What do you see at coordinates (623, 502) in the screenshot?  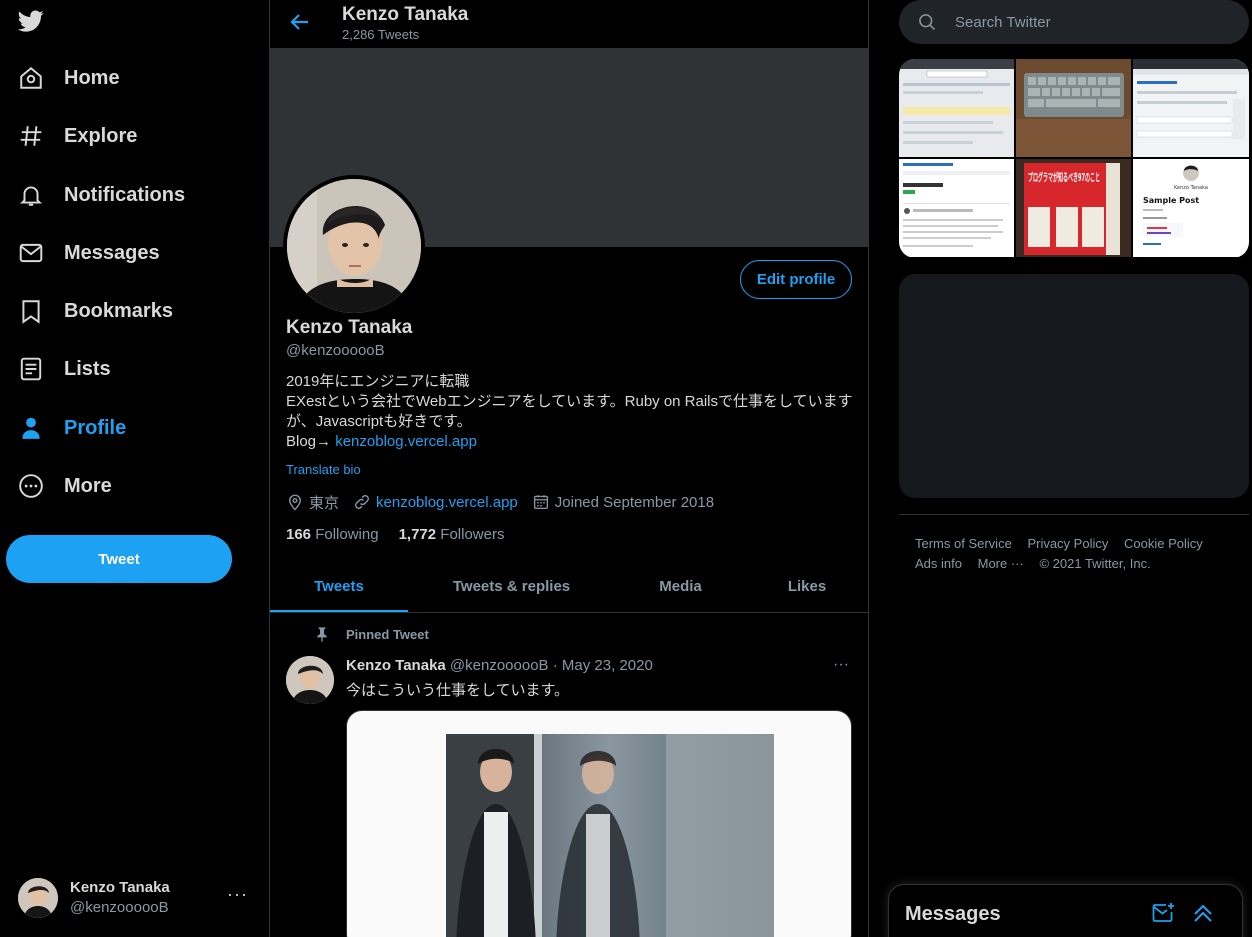 I see `joined-item: Joined September 2018` at bounding box center [623, 502].